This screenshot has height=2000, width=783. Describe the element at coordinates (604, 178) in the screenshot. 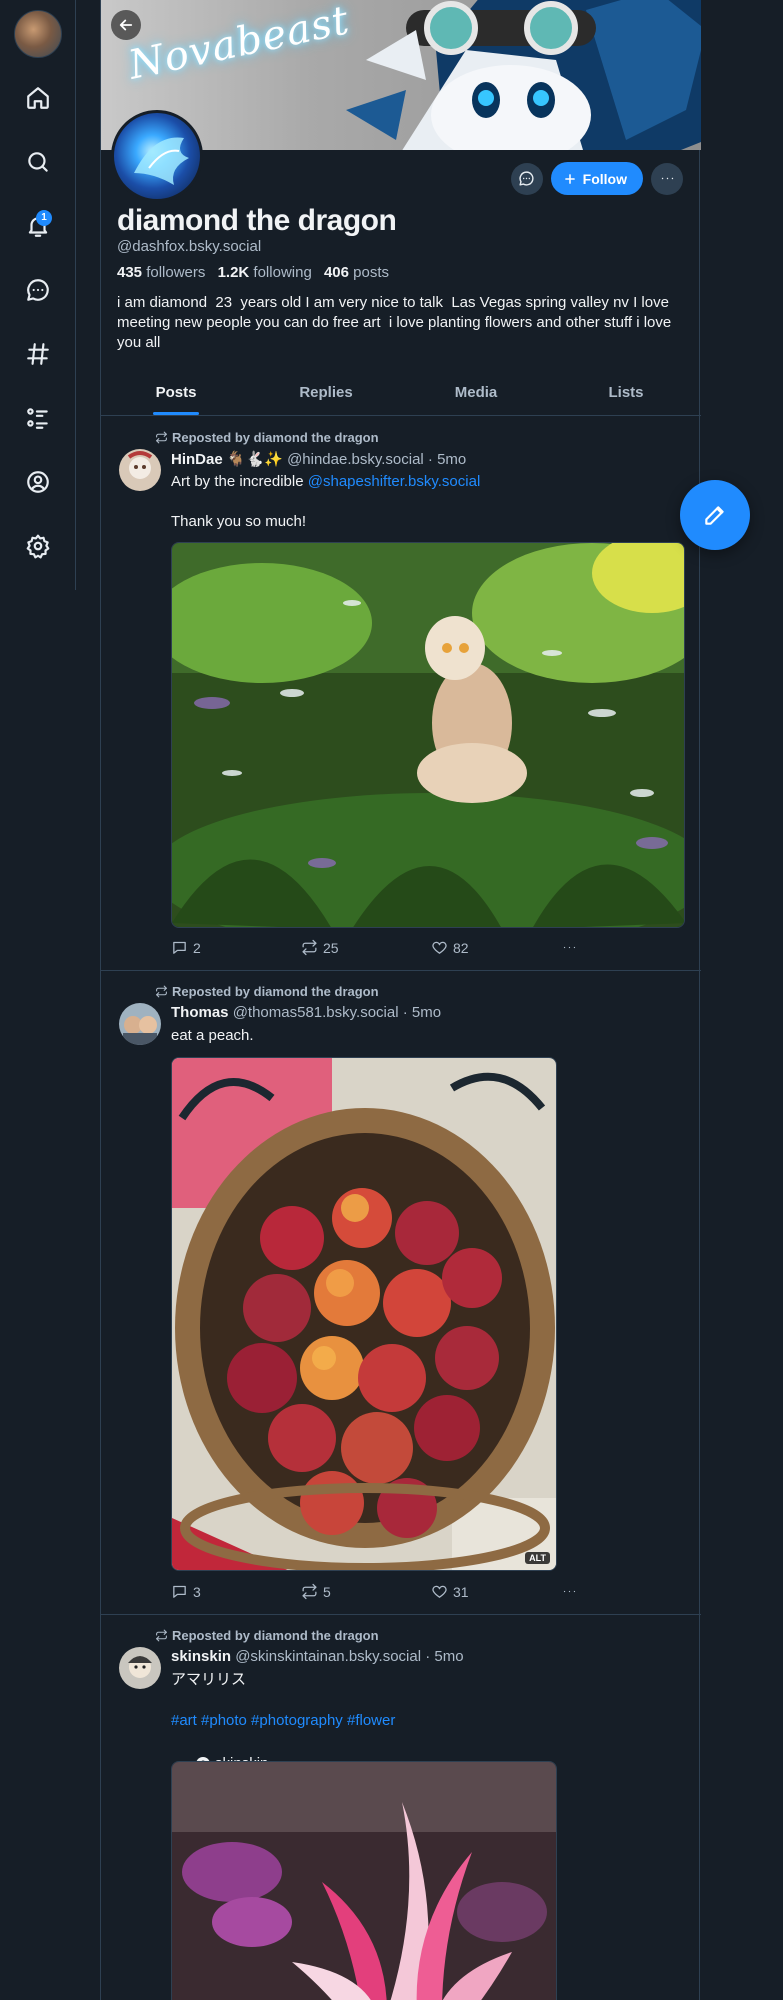

I see `follow-label: Follow` at that location.